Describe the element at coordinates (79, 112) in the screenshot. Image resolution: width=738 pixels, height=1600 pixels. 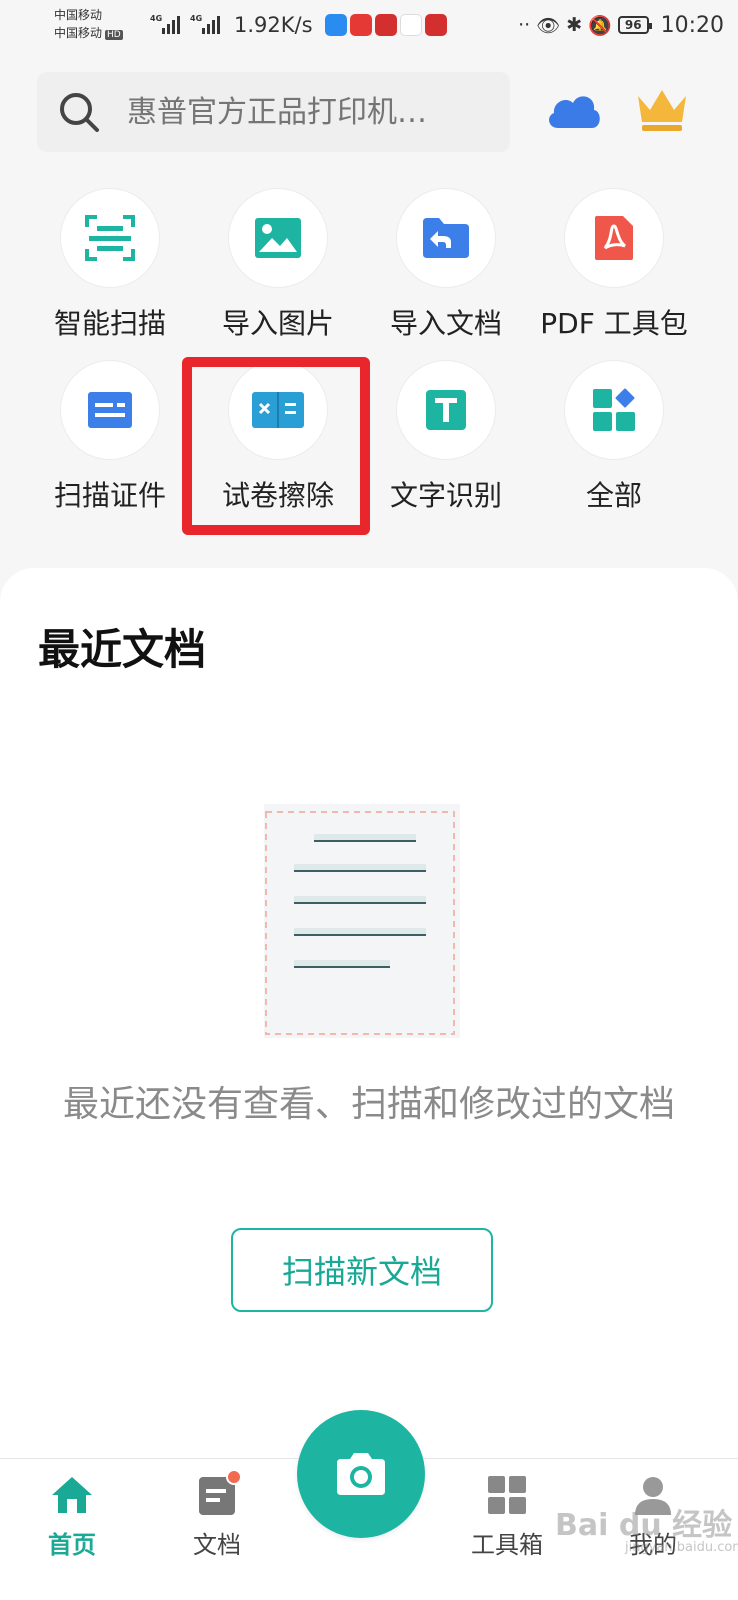
I see `search-icon` at that location.